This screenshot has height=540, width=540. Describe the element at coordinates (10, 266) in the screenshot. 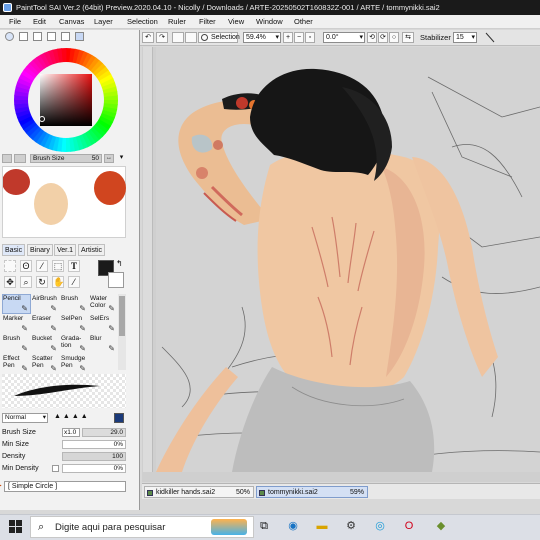

I see `rect-select-icon` at that location.